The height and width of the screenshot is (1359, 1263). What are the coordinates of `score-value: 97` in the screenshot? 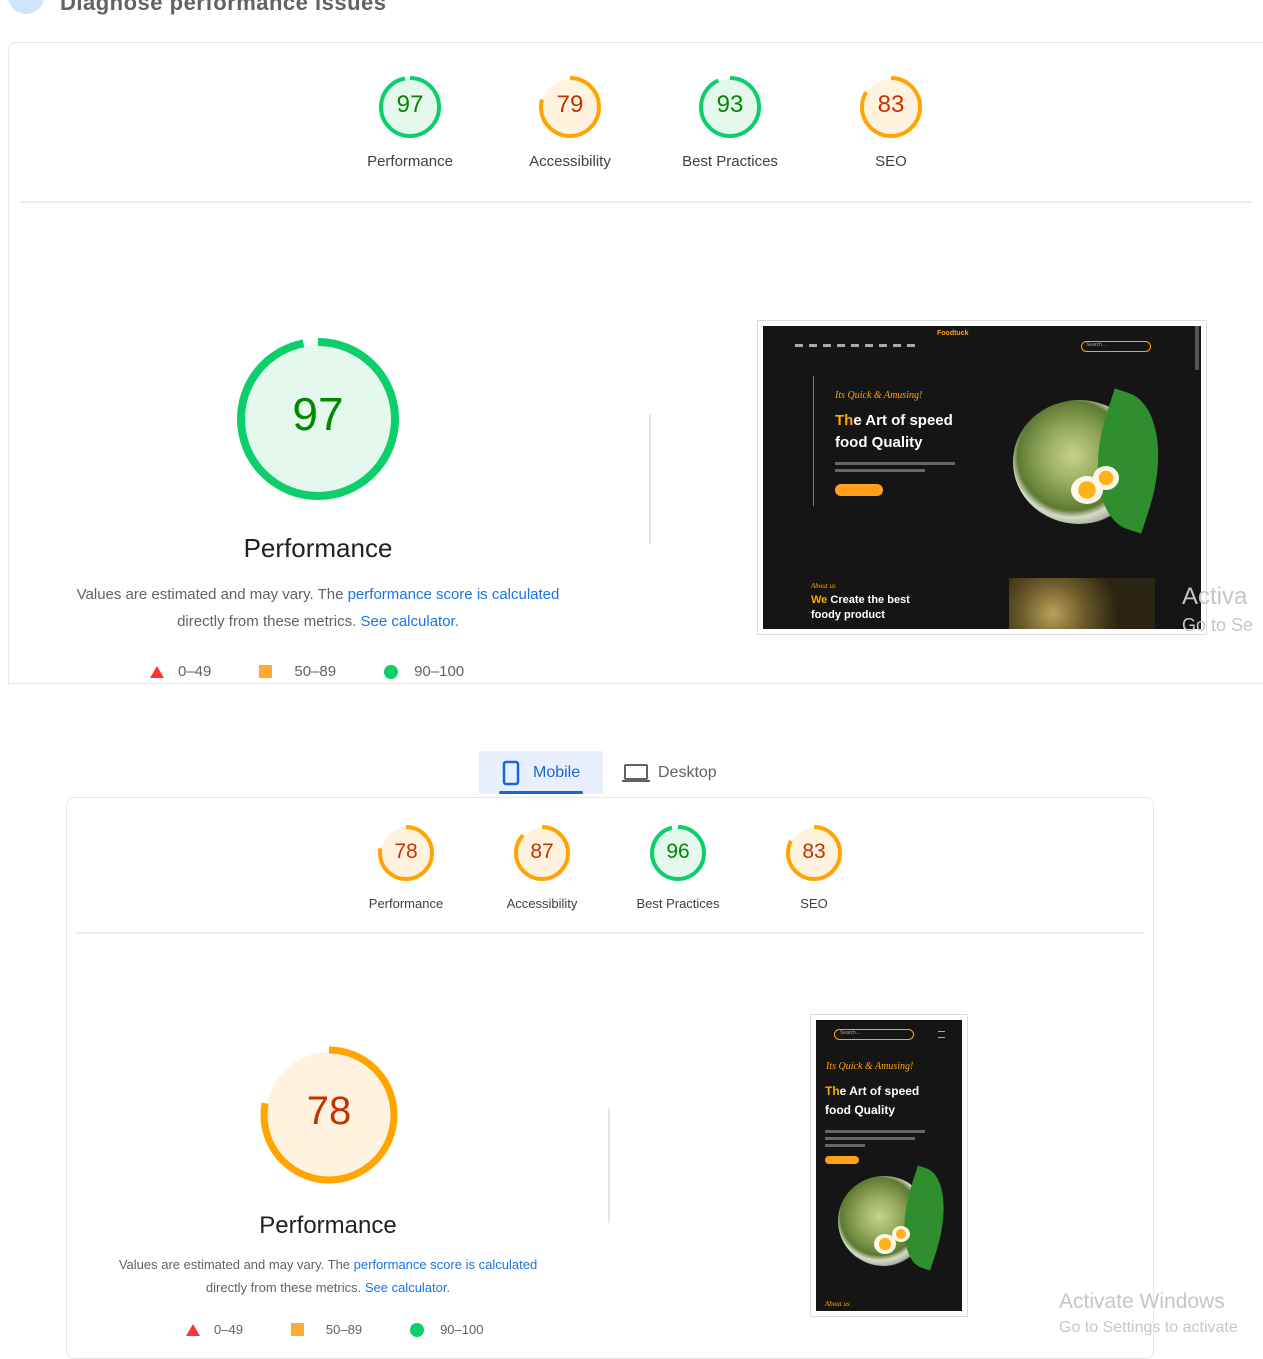 It's located at (410, 104).